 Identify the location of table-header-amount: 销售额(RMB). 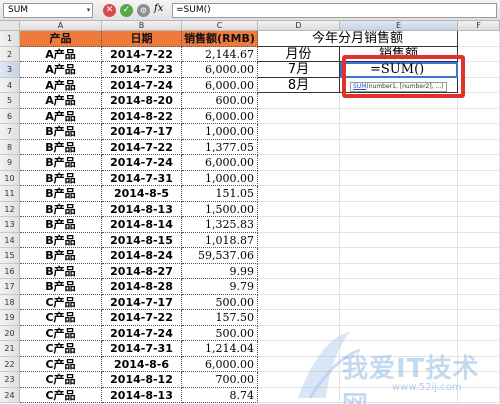
(220, 39).